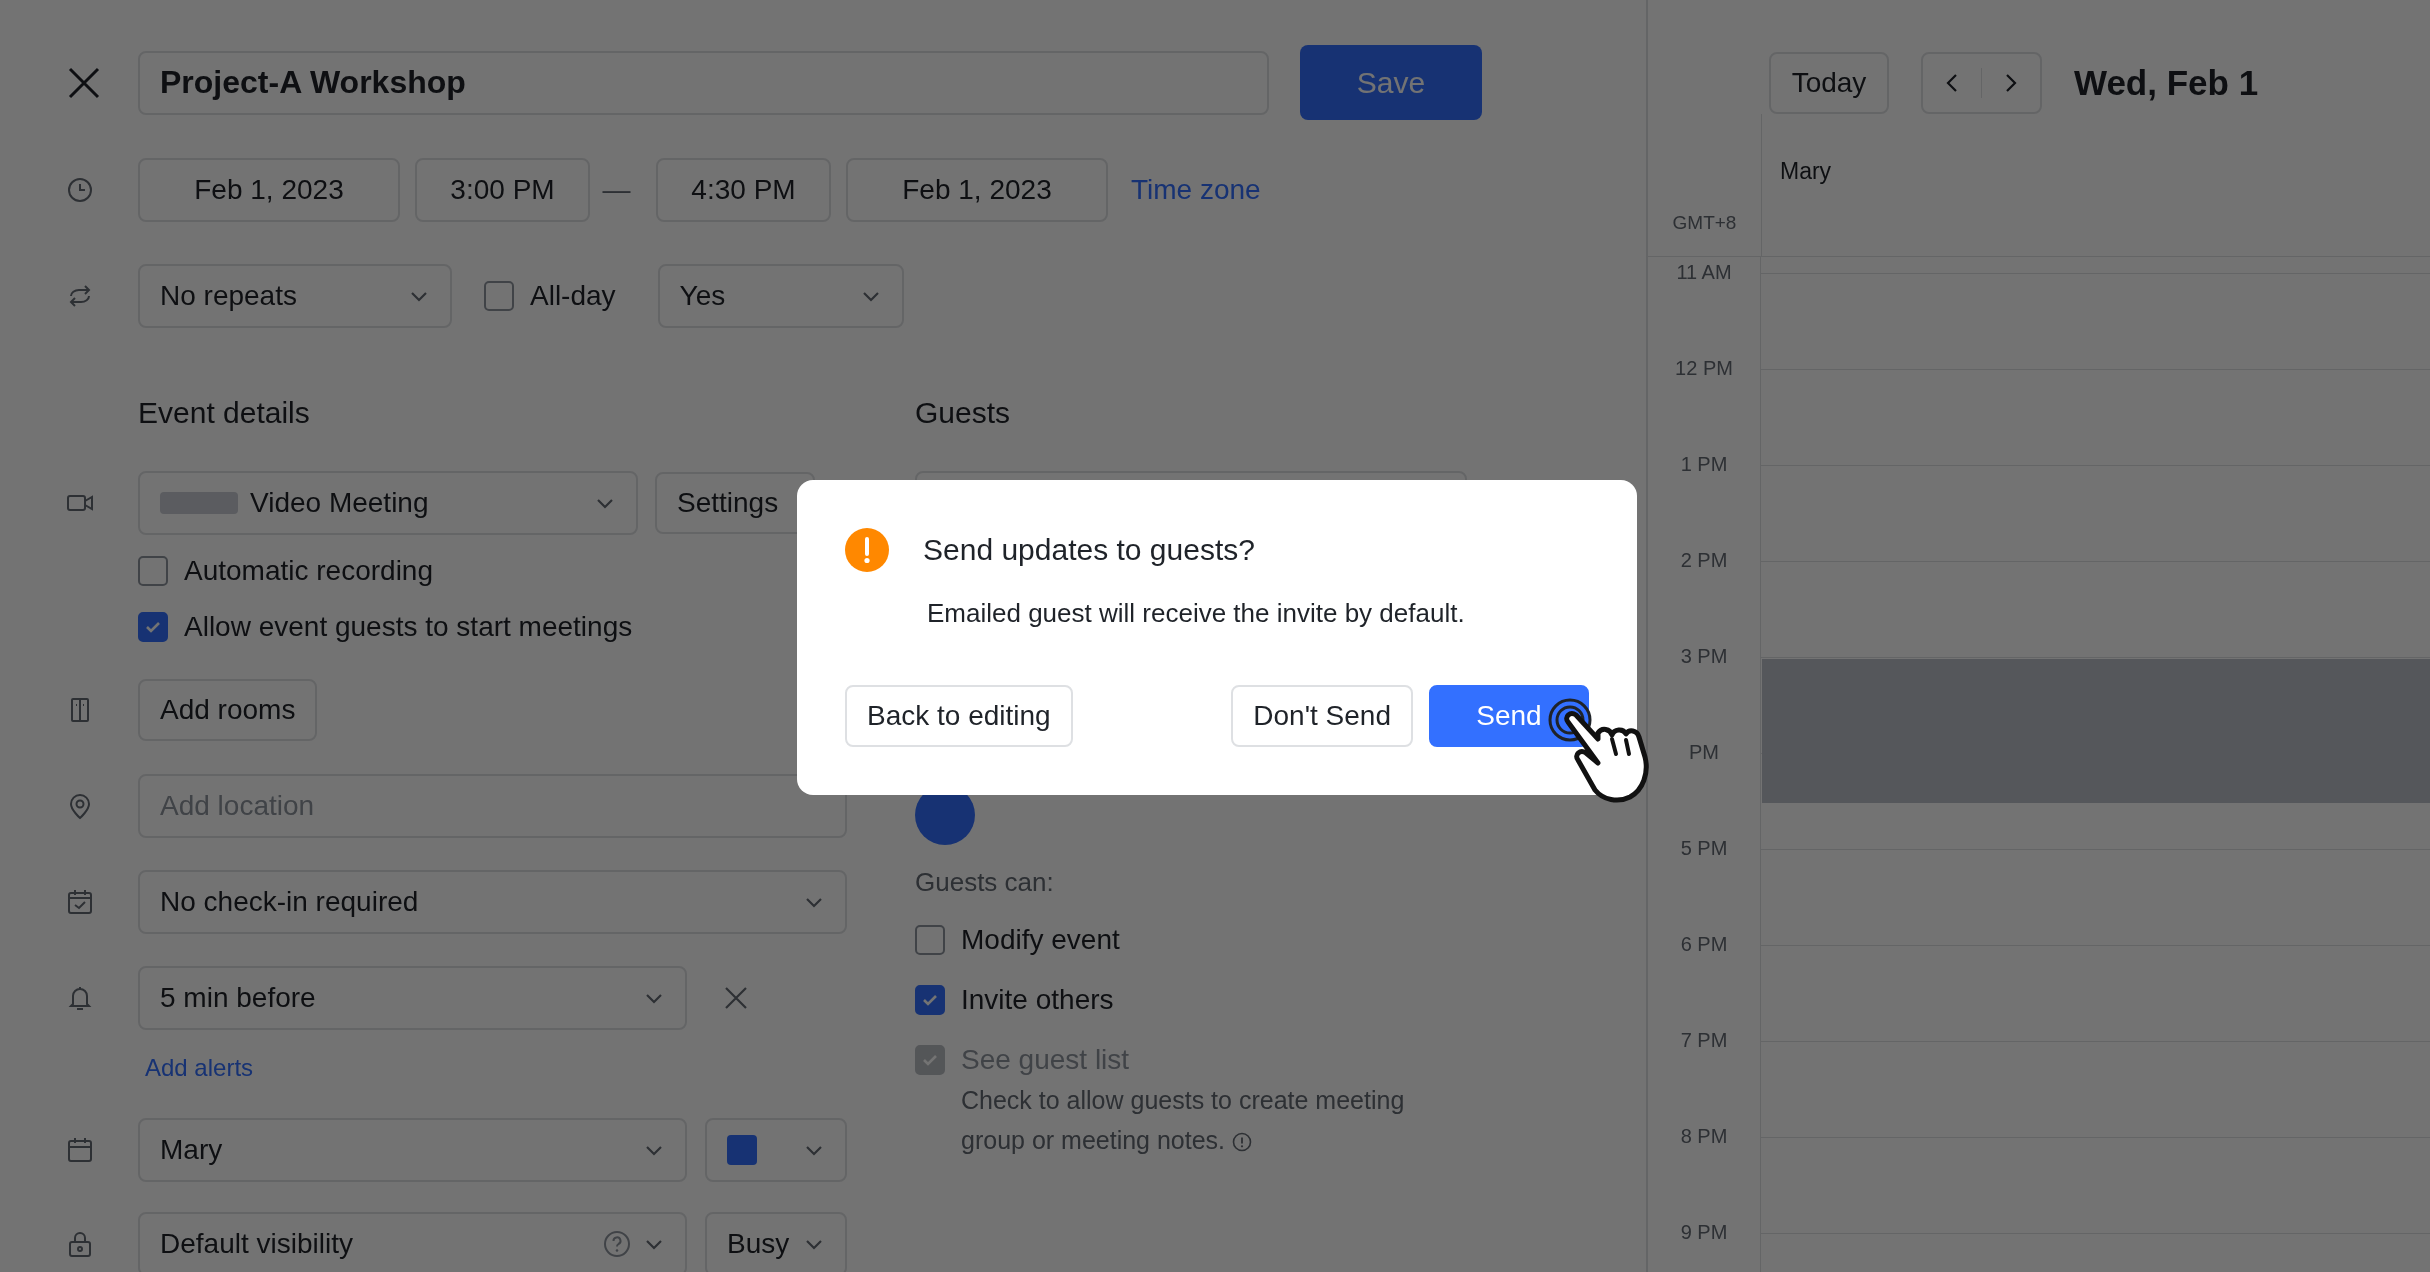 The height and width of the screenshot is (1272, 2430). What do you see at coordinates (1704, 656) in the screenshot?
I see `hour-label: 3 PM` at bounding box center [1704, 656].